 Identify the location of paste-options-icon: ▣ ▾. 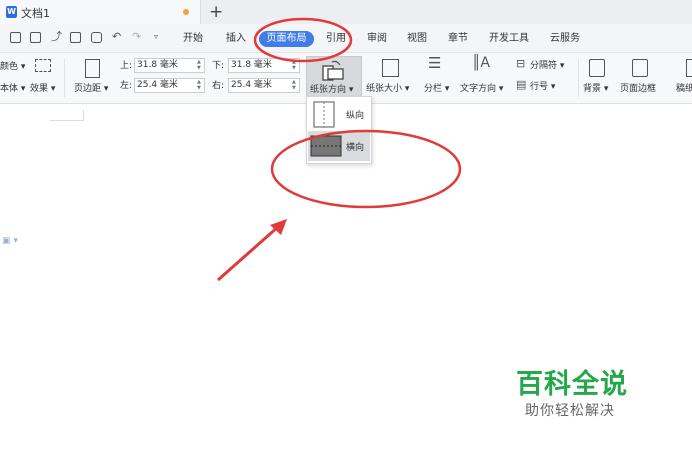
(10, 241).